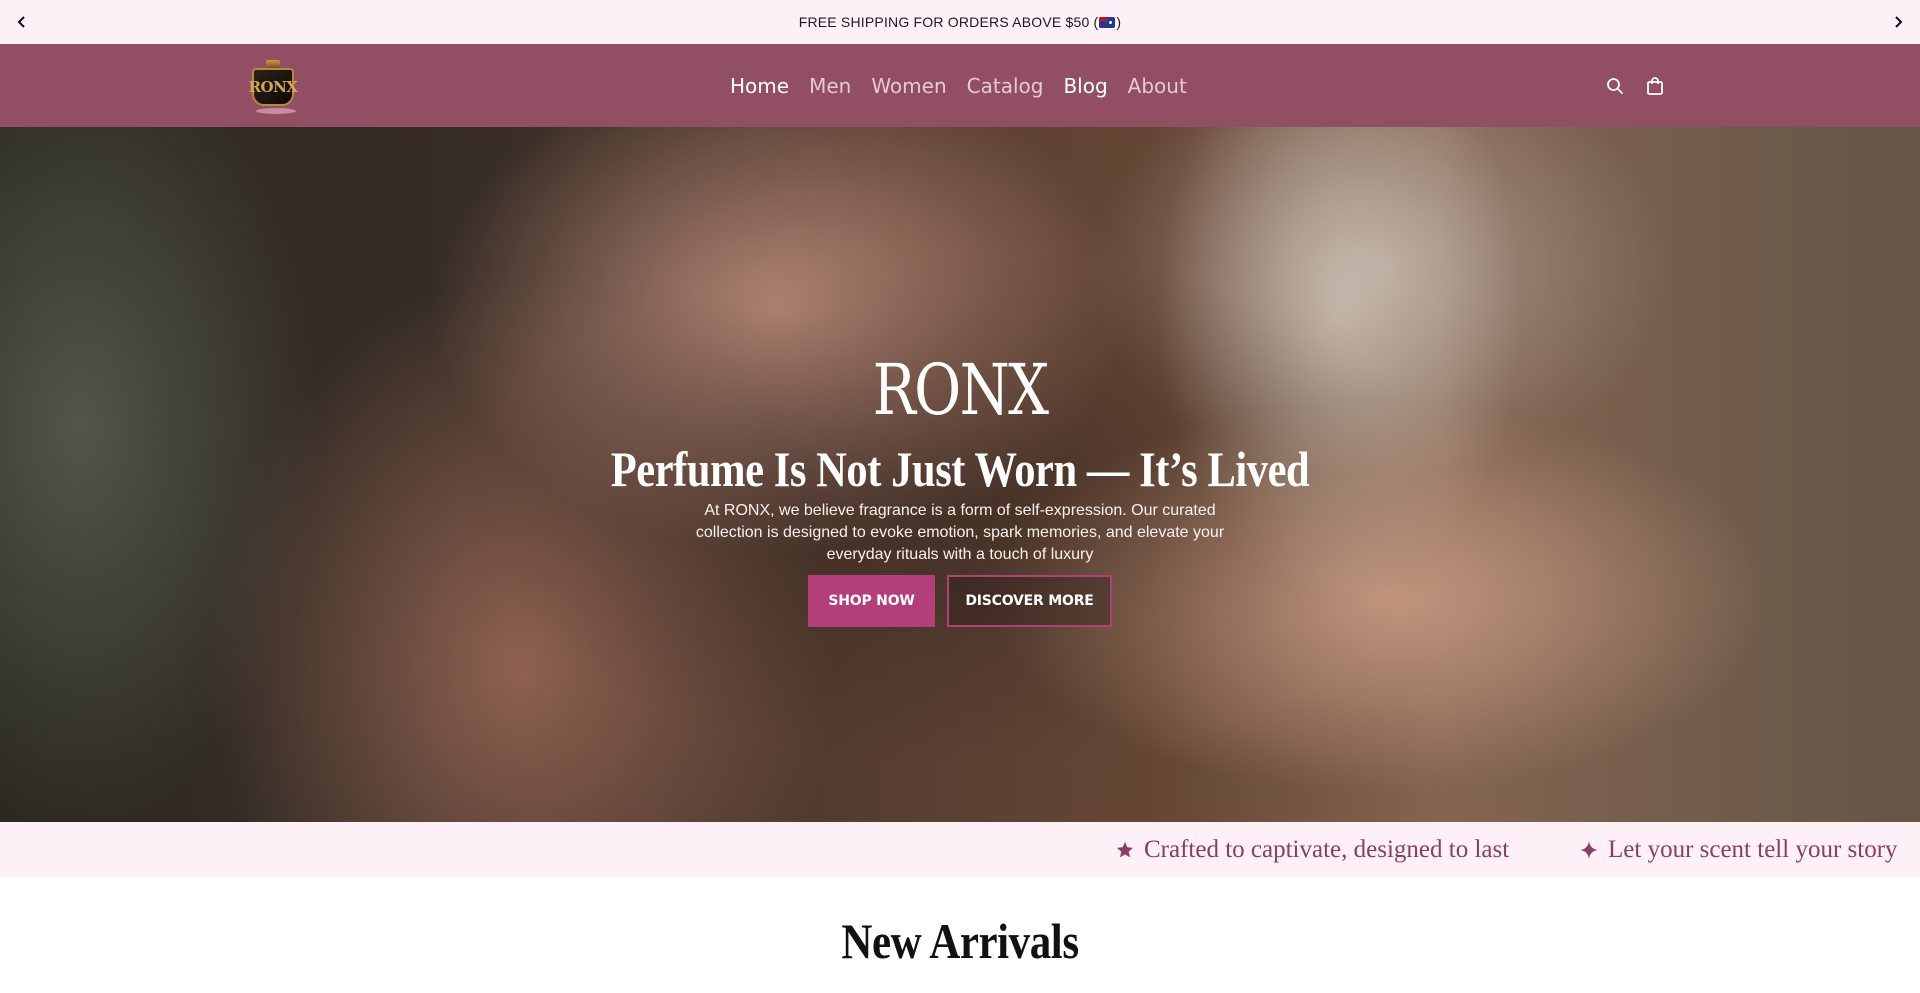  Describe the element at coordinates (960, 941) in the screenshot. I see `new-arrivals-heading: New Arrivals` at that location.